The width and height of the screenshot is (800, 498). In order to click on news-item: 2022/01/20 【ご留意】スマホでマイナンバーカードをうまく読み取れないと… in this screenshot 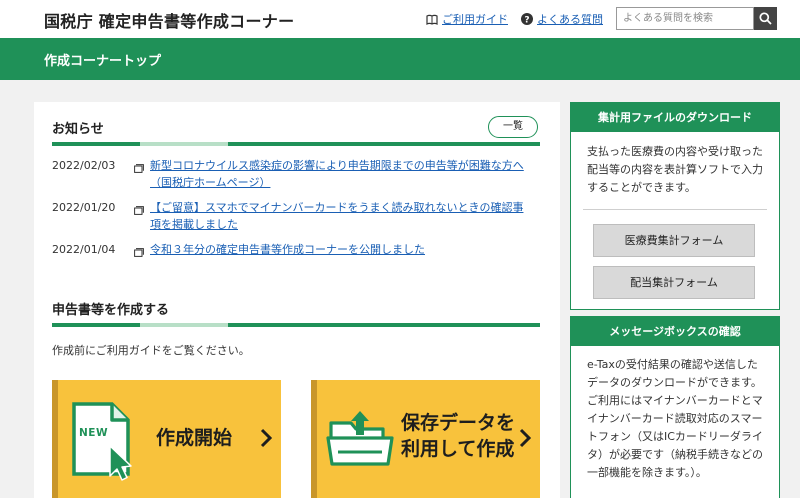, I will do `click(292, 216)`.